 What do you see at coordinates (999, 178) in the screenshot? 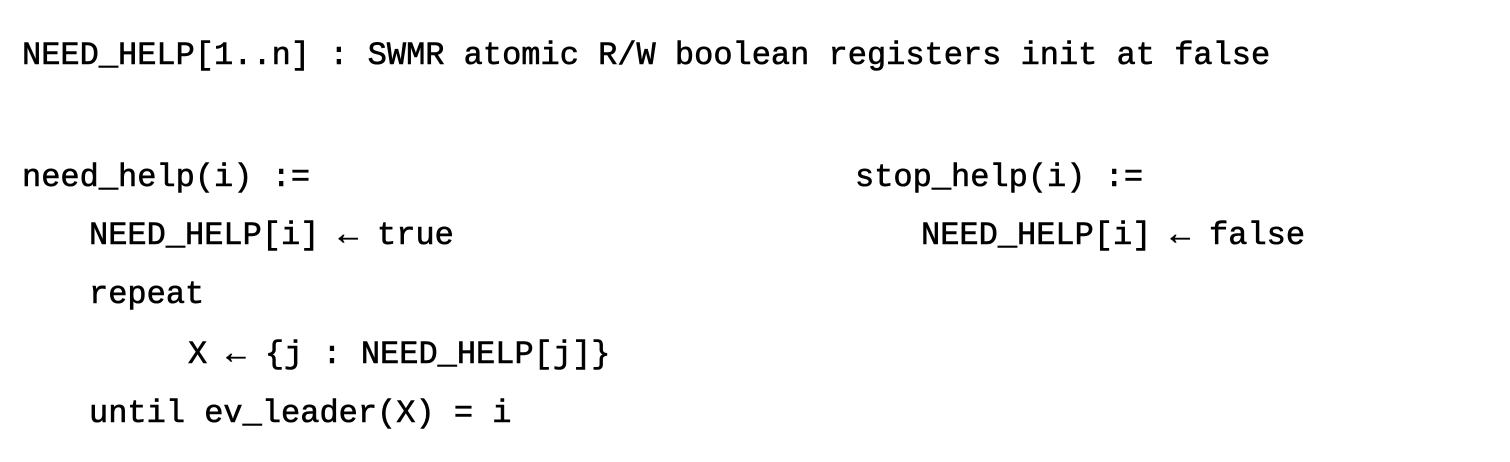
I see `stop-help-header: stop_help(i) :=` at bounding box center [999, 178].